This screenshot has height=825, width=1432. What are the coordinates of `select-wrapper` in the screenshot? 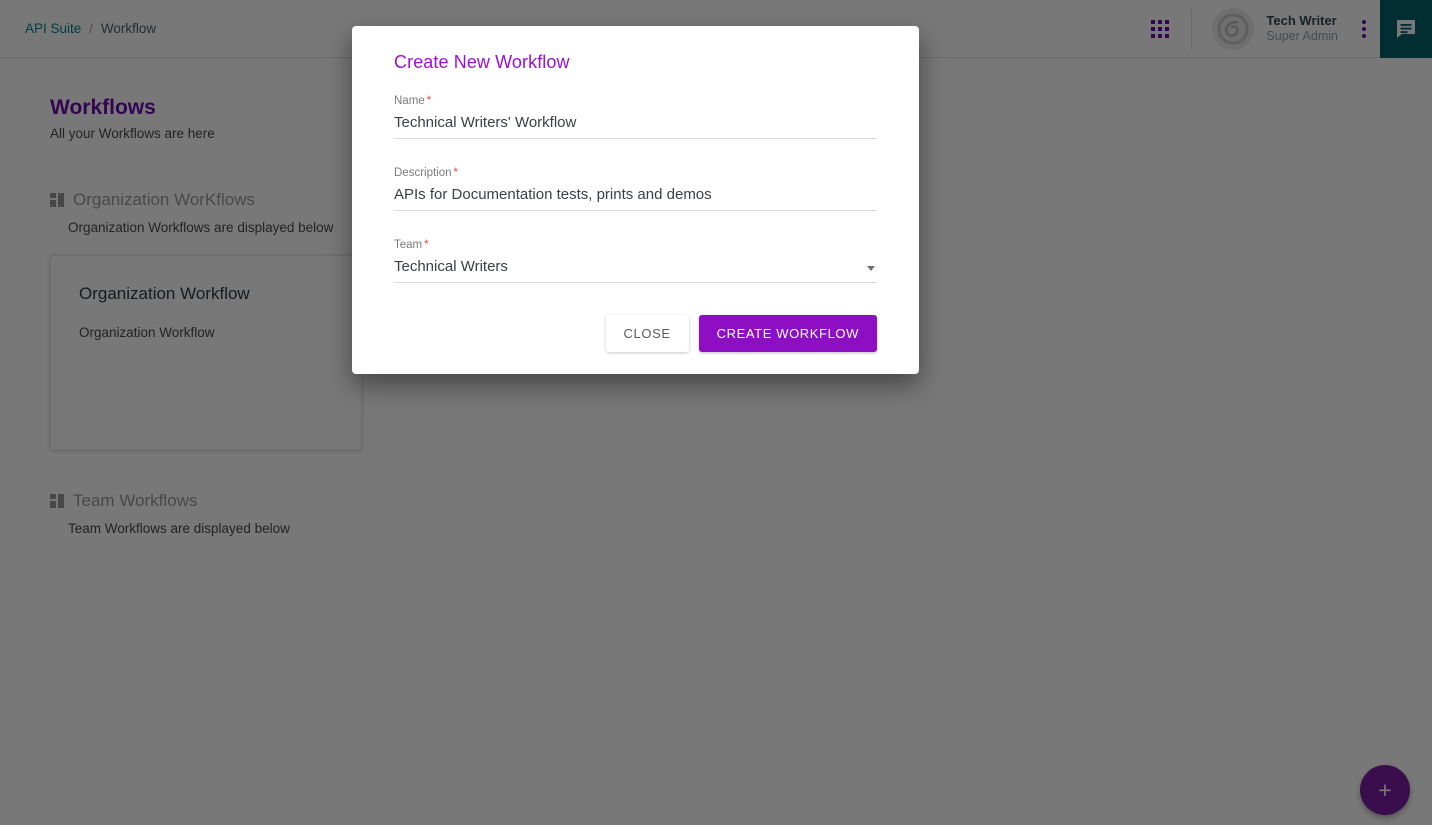 It's located at (635, 270).